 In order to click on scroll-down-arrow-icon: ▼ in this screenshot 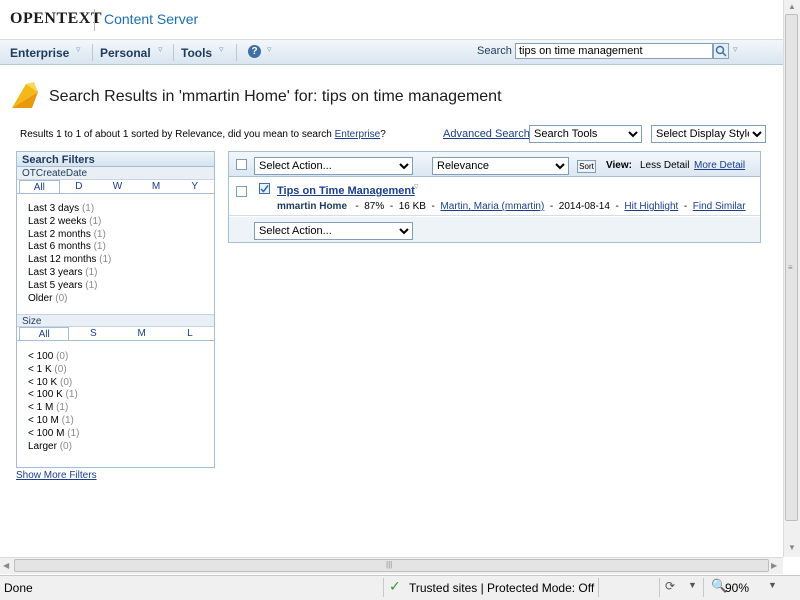, I will do `click(792, 547)`.